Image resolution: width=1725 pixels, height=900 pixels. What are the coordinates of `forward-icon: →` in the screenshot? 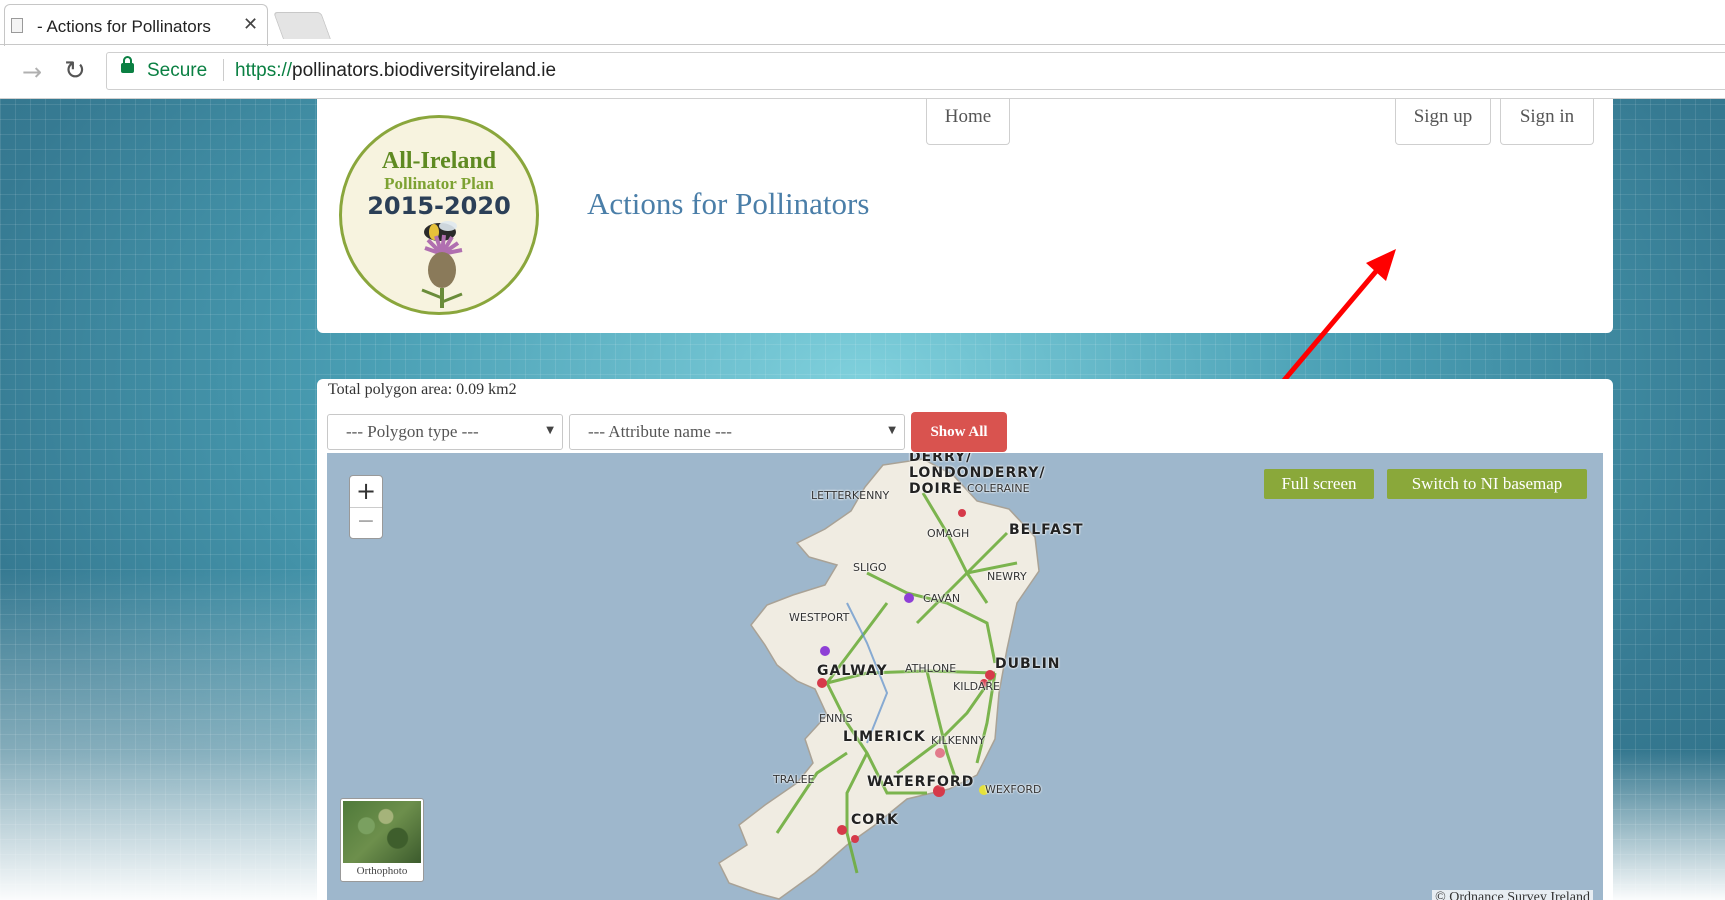 It's located at (32, 72).